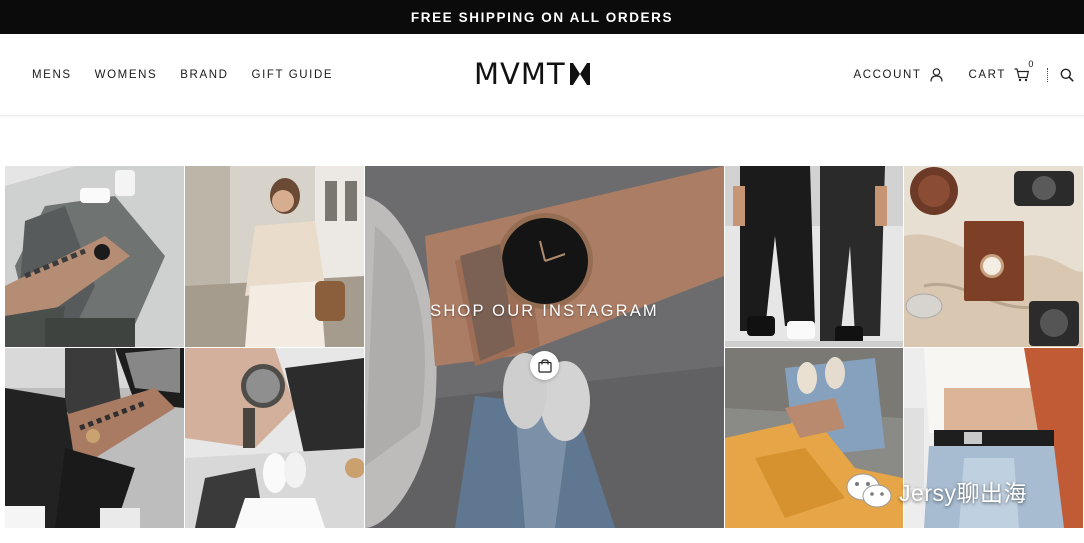  Describe the element at coordinates (987, 75) in the screenshot. I see `cart-label: CART` at that location.